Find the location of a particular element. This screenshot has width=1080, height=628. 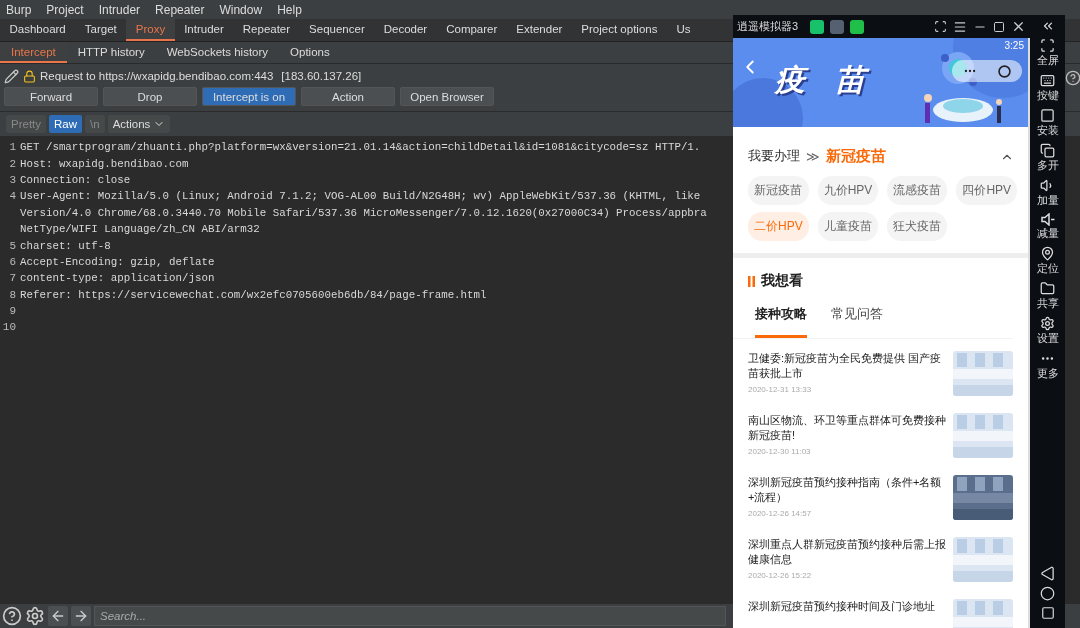

code-line: Version/4.0 Chrome/68.0.3440.70 Mobile Safari/537.36 MicroMessenger/7.0.12.1620(0x27000C34) Process/appbra is located at coordinates (363, 212).